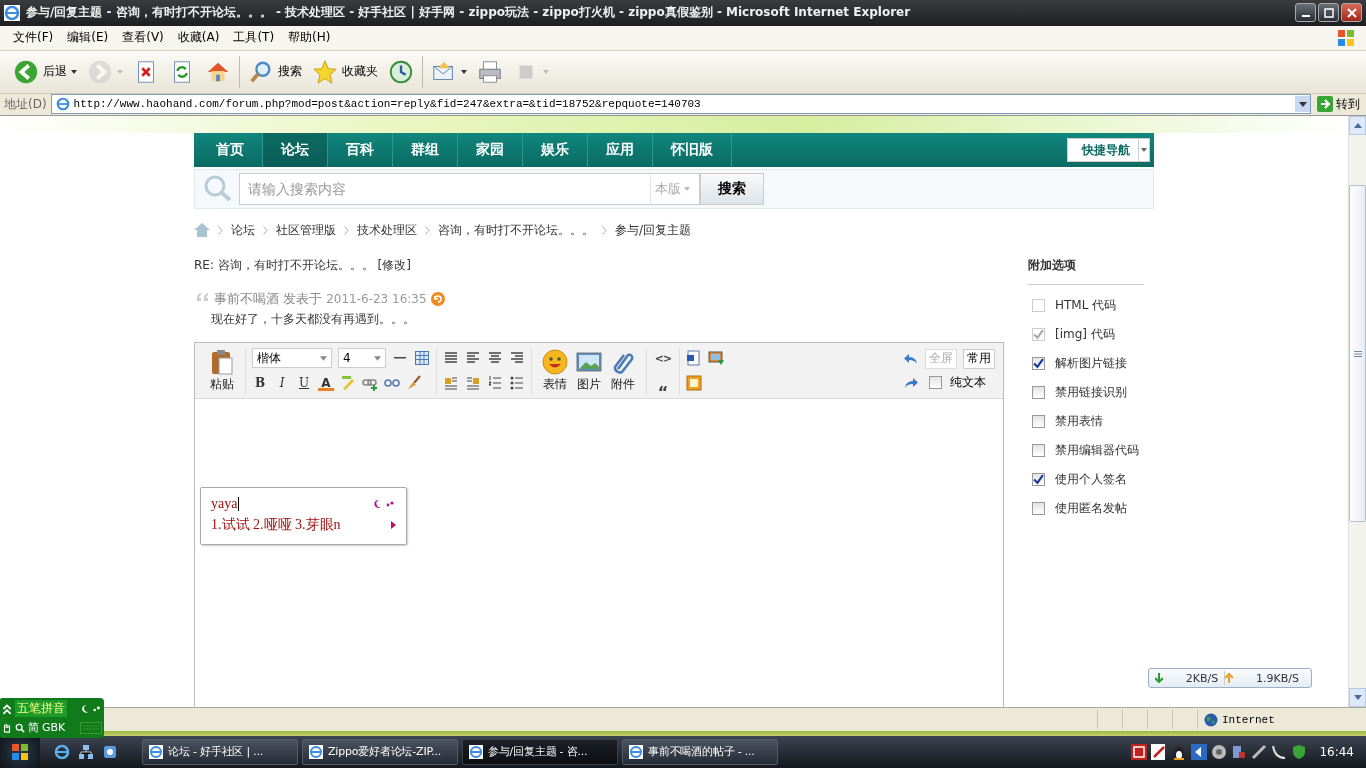  What do you see at coordinates (260, 383) in the screenshot?
I see `format-button: B` at bounding box center [260, 383].